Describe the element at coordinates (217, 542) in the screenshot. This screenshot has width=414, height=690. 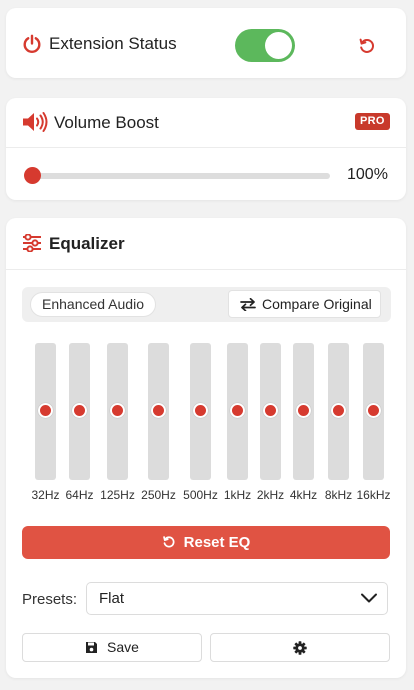
I see `reset-eq-label: Reset EQ` at that location.